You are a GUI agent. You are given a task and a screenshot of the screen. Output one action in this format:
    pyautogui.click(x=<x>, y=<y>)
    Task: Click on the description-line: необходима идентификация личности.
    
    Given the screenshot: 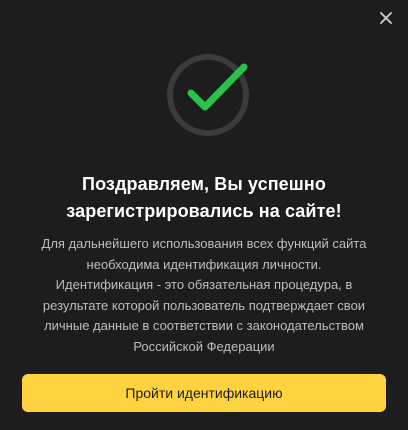 What is the action you would take?
    pyautogui.click(x=204, y=264)
    